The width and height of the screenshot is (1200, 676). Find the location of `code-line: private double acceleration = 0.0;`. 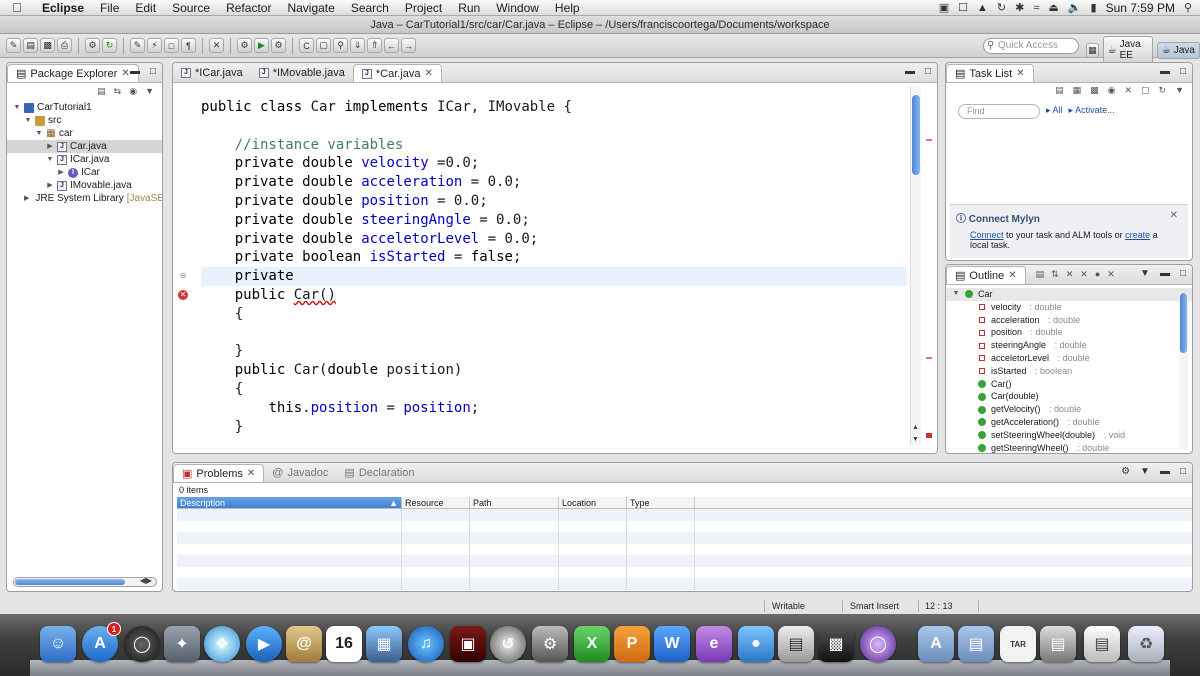

code-line: private double acceleration = 0.0; is located at coordinates (554, 182).